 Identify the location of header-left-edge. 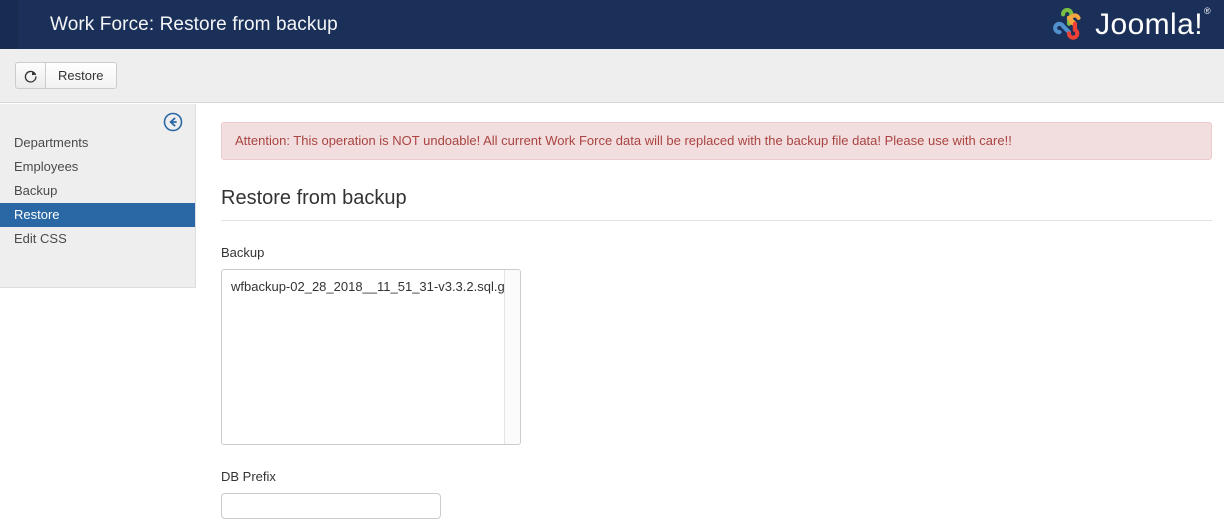
(9, 24).